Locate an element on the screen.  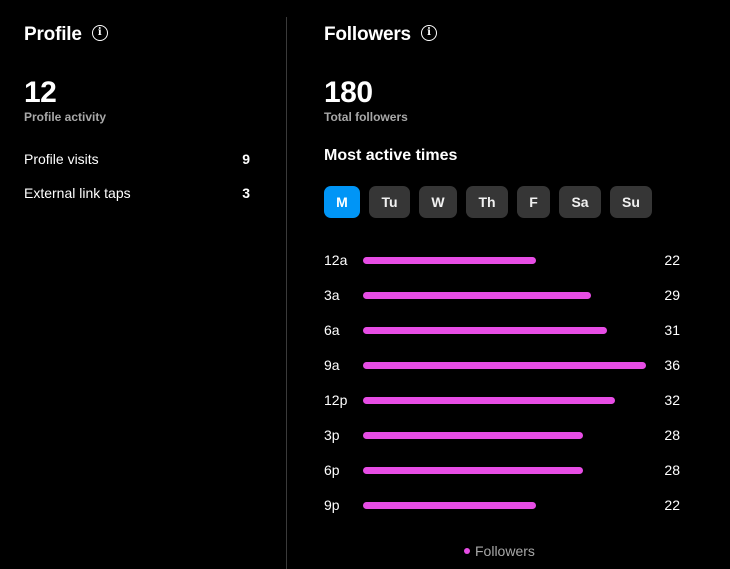
bar-label: 3a is located at coordinates (332, 295).